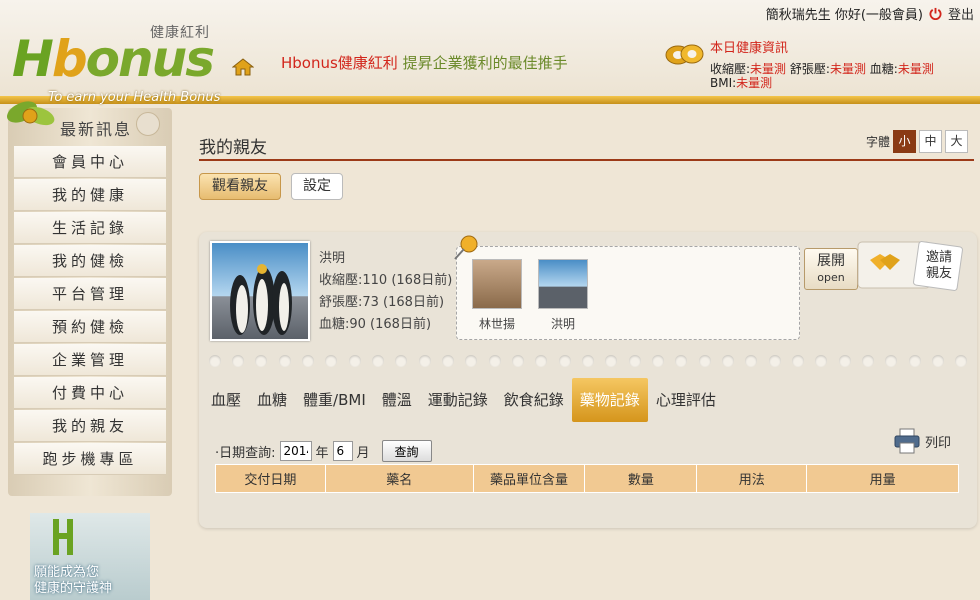  What do you see at coordinates (831, 261) in the screenshot?
I see `expand-label: 展開` at bounding box center [831, 261].